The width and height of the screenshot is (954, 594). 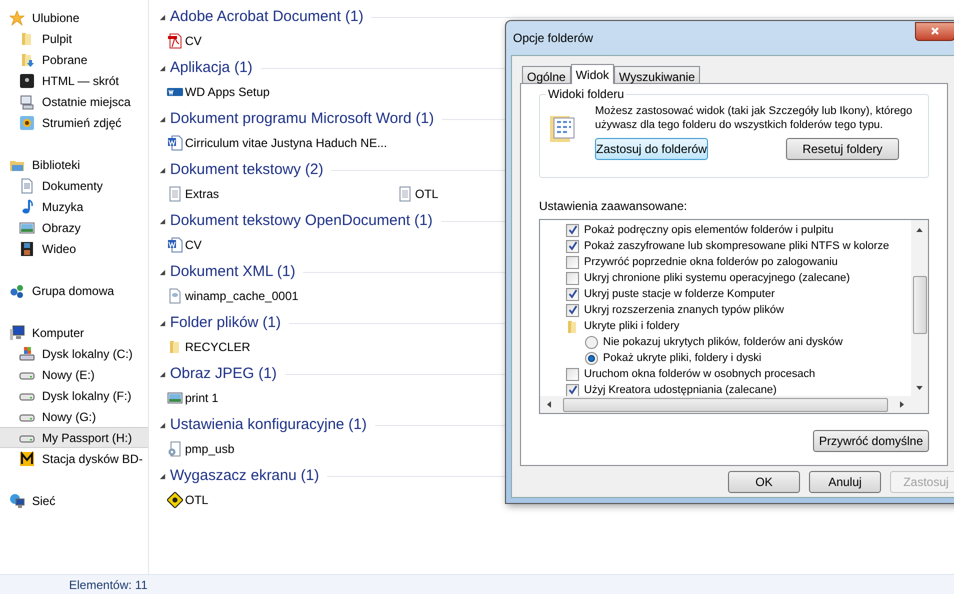 I want to click on setting-label: Uruchom okna folderów w osobnych procesach, so click(x=700, y=374).